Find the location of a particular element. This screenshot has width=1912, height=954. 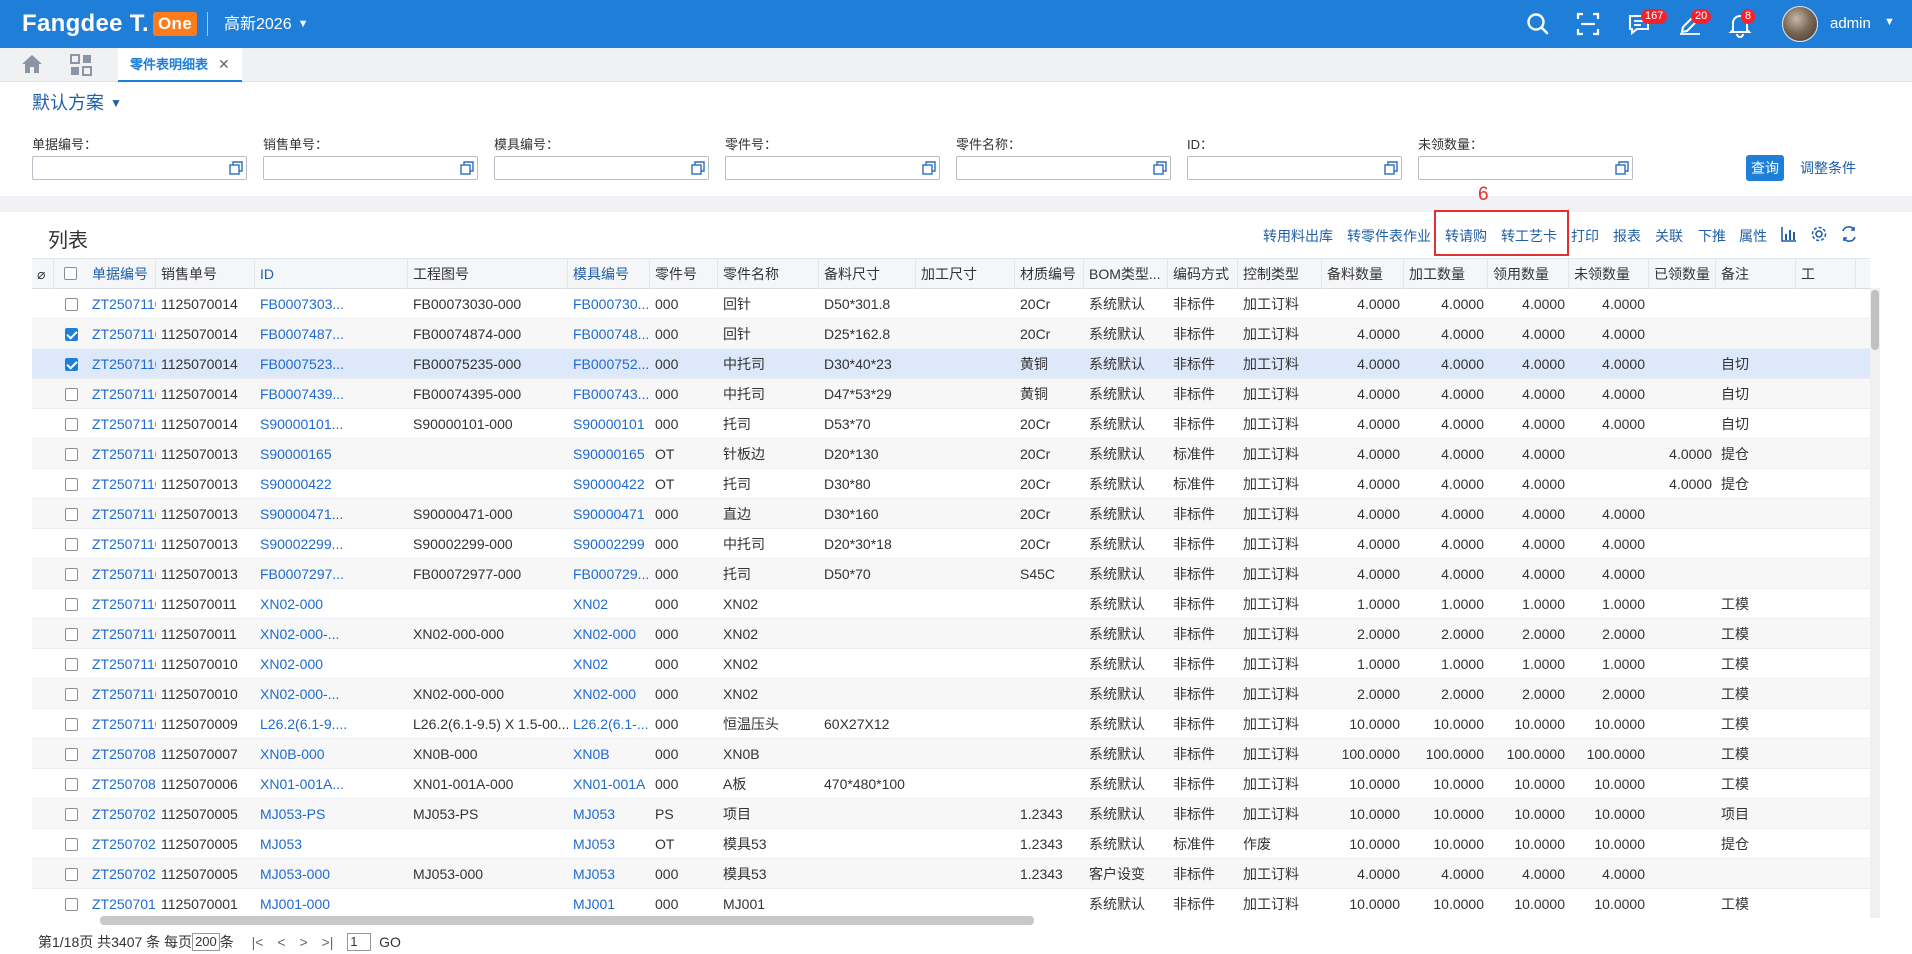

cell-doc-no: ZT2507110012 is located at coordinates (121, 334).